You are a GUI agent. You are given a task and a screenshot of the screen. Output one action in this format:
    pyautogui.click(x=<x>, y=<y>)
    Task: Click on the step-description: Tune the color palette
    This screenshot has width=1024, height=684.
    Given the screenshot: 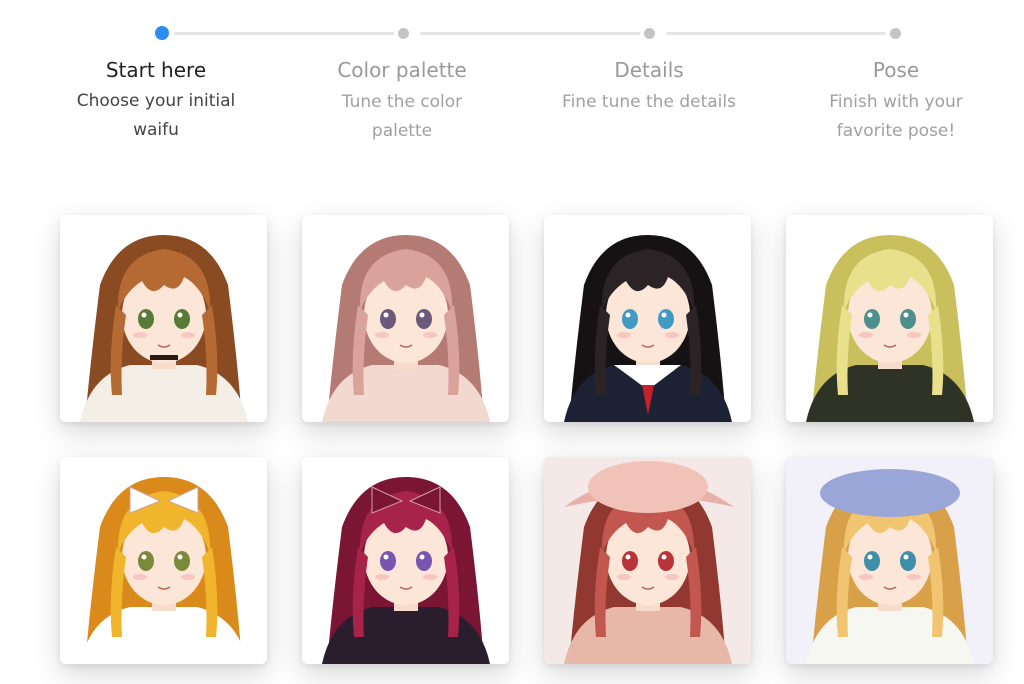 What is the action you would take?
    pyautogui.click(x=402, y=116)
    